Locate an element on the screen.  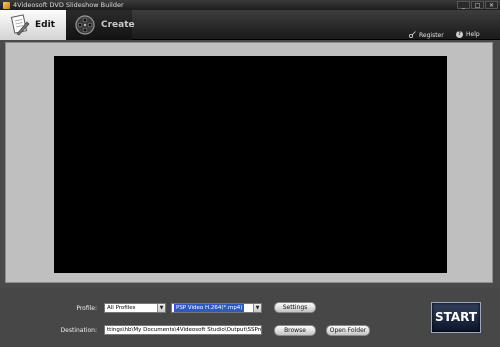
profile-format-select: PSP Video H.264(*.mp4) ▼ is located at coordinates (216, 308).